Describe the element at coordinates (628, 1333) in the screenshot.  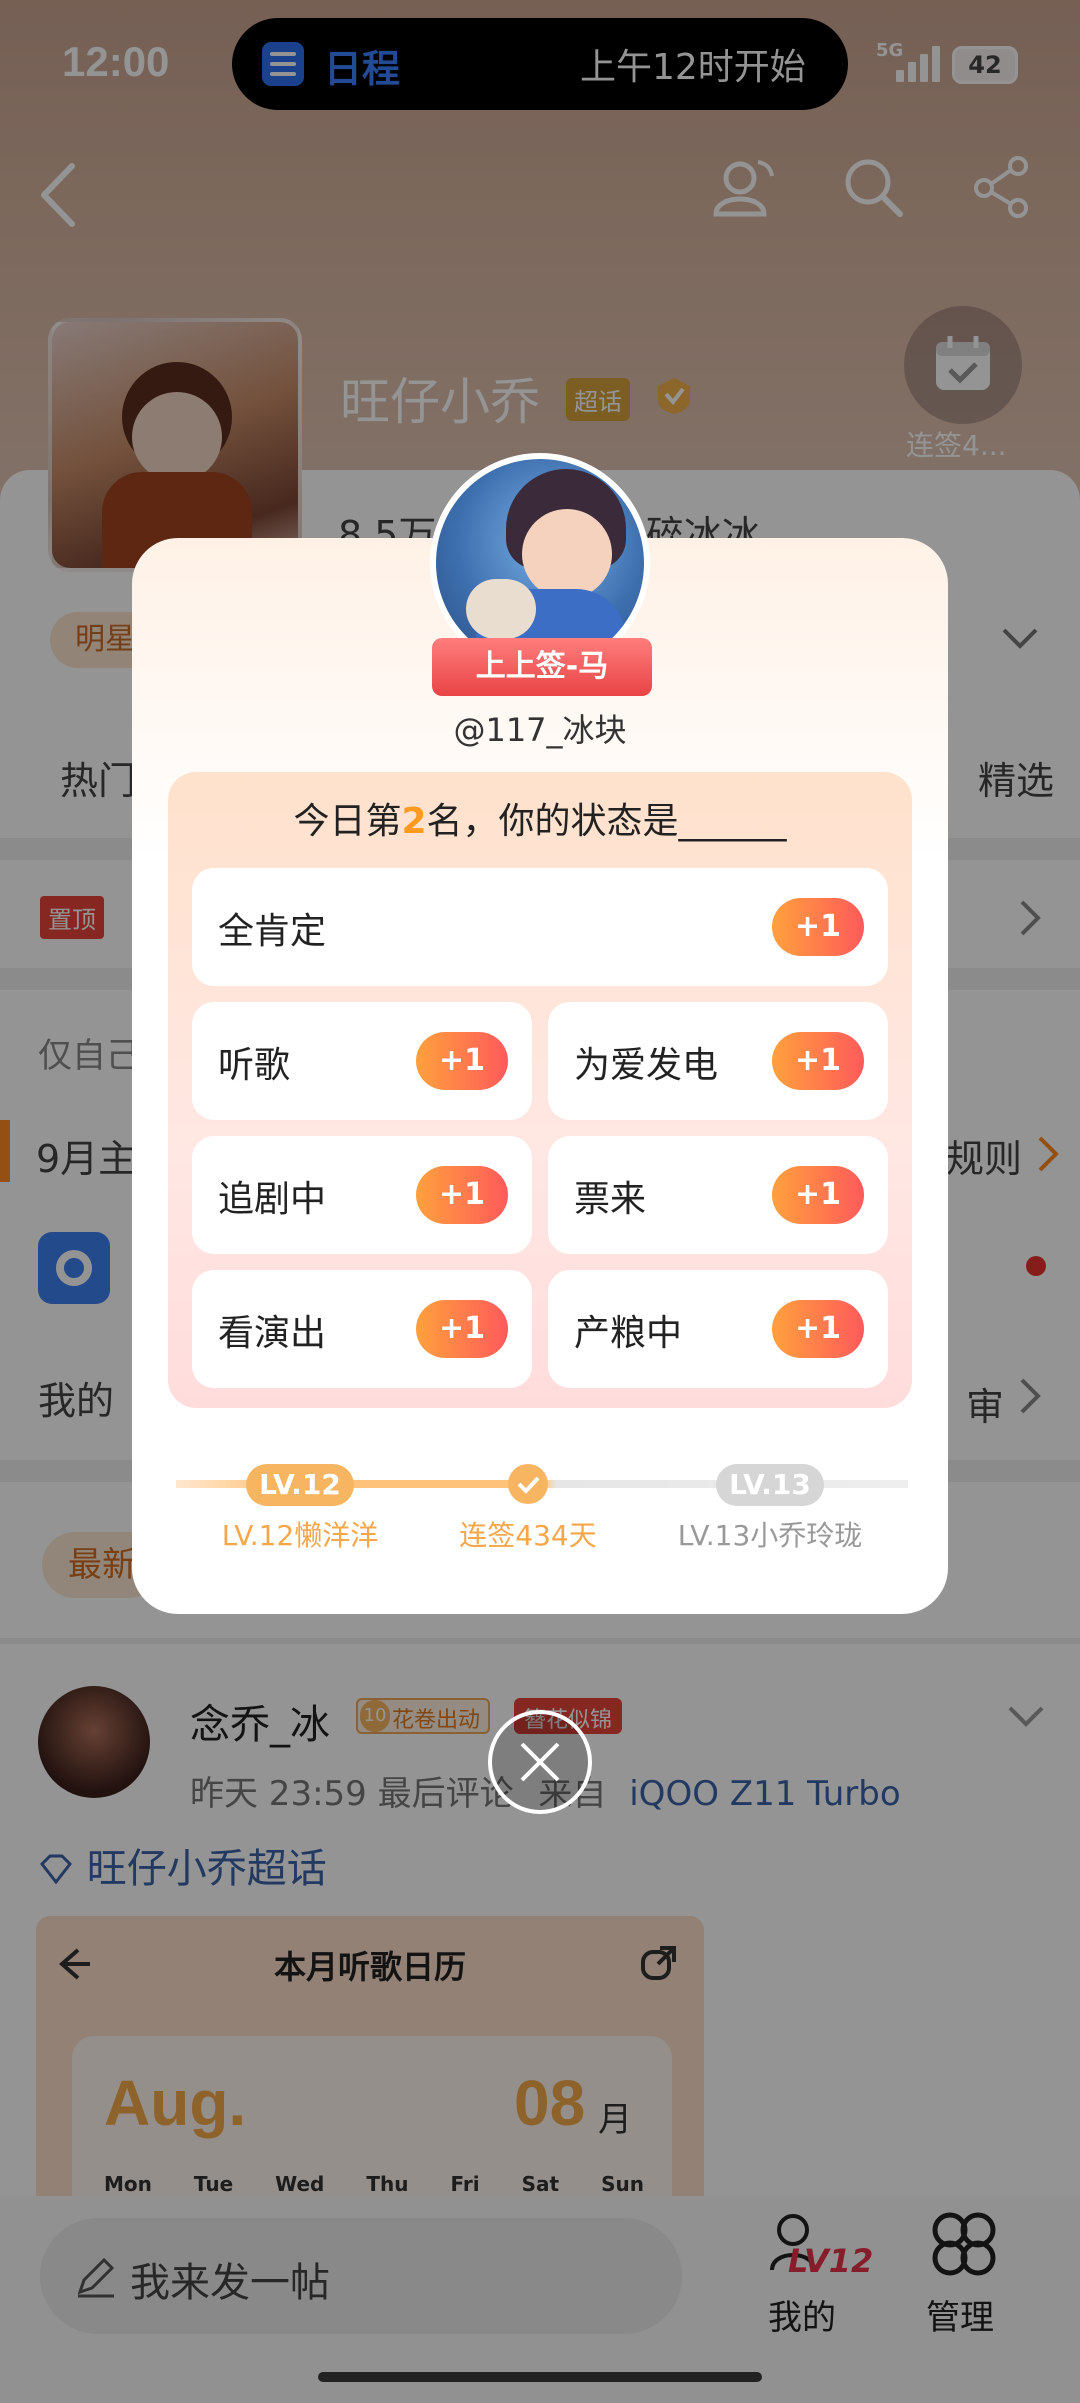
I see `status-option-label: 产粮中` at that location.